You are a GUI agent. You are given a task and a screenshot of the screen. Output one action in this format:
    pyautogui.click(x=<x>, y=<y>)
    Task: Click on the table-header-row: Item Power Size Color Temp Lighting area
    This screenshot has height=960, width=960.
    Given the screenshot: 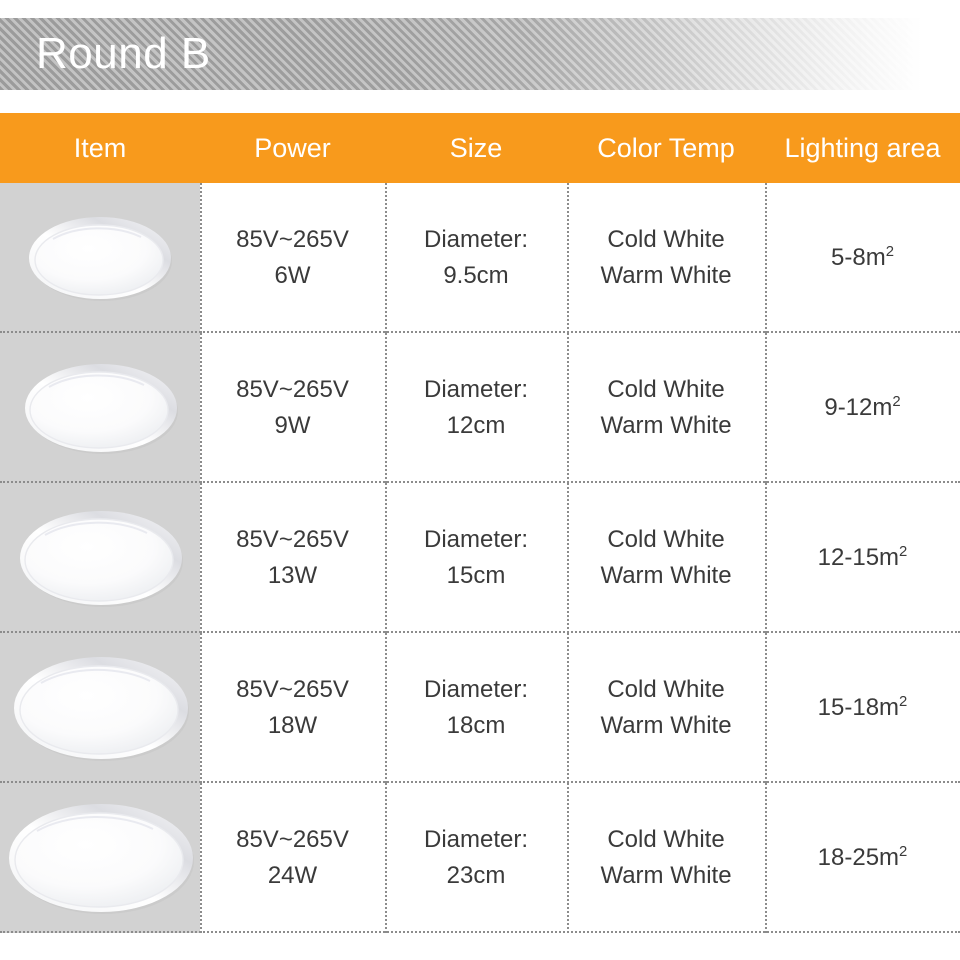 What is the action you would take?
    pyautogui.click(x=480, y=148)
    